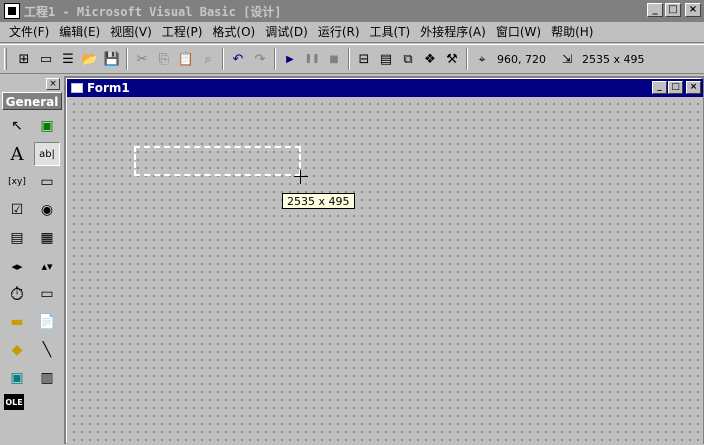 This screenshot has width=704, height=445. Describe the element at coordinates (12, 11) in the screenshot. I see `vb-app-icon` at that location.